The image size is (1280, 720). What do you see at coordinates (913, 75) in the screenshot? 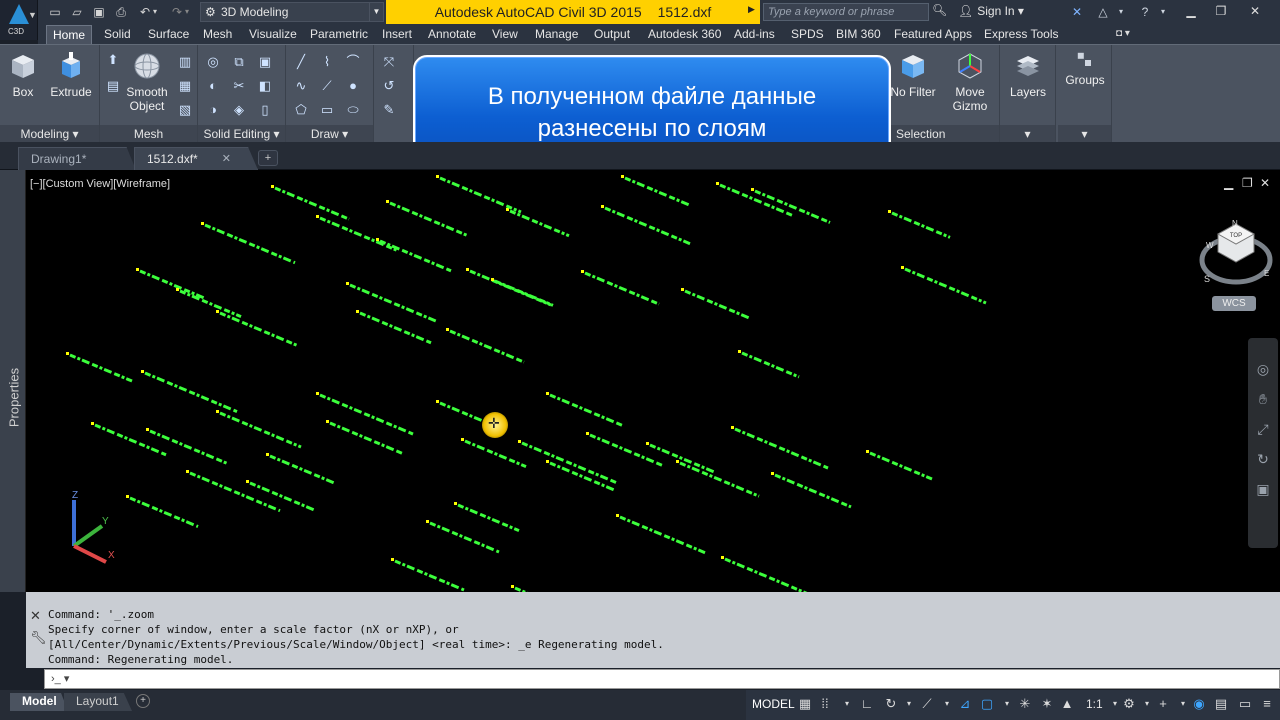
I see `no-filter-button: No Filter` at bounding box center [913, 75].